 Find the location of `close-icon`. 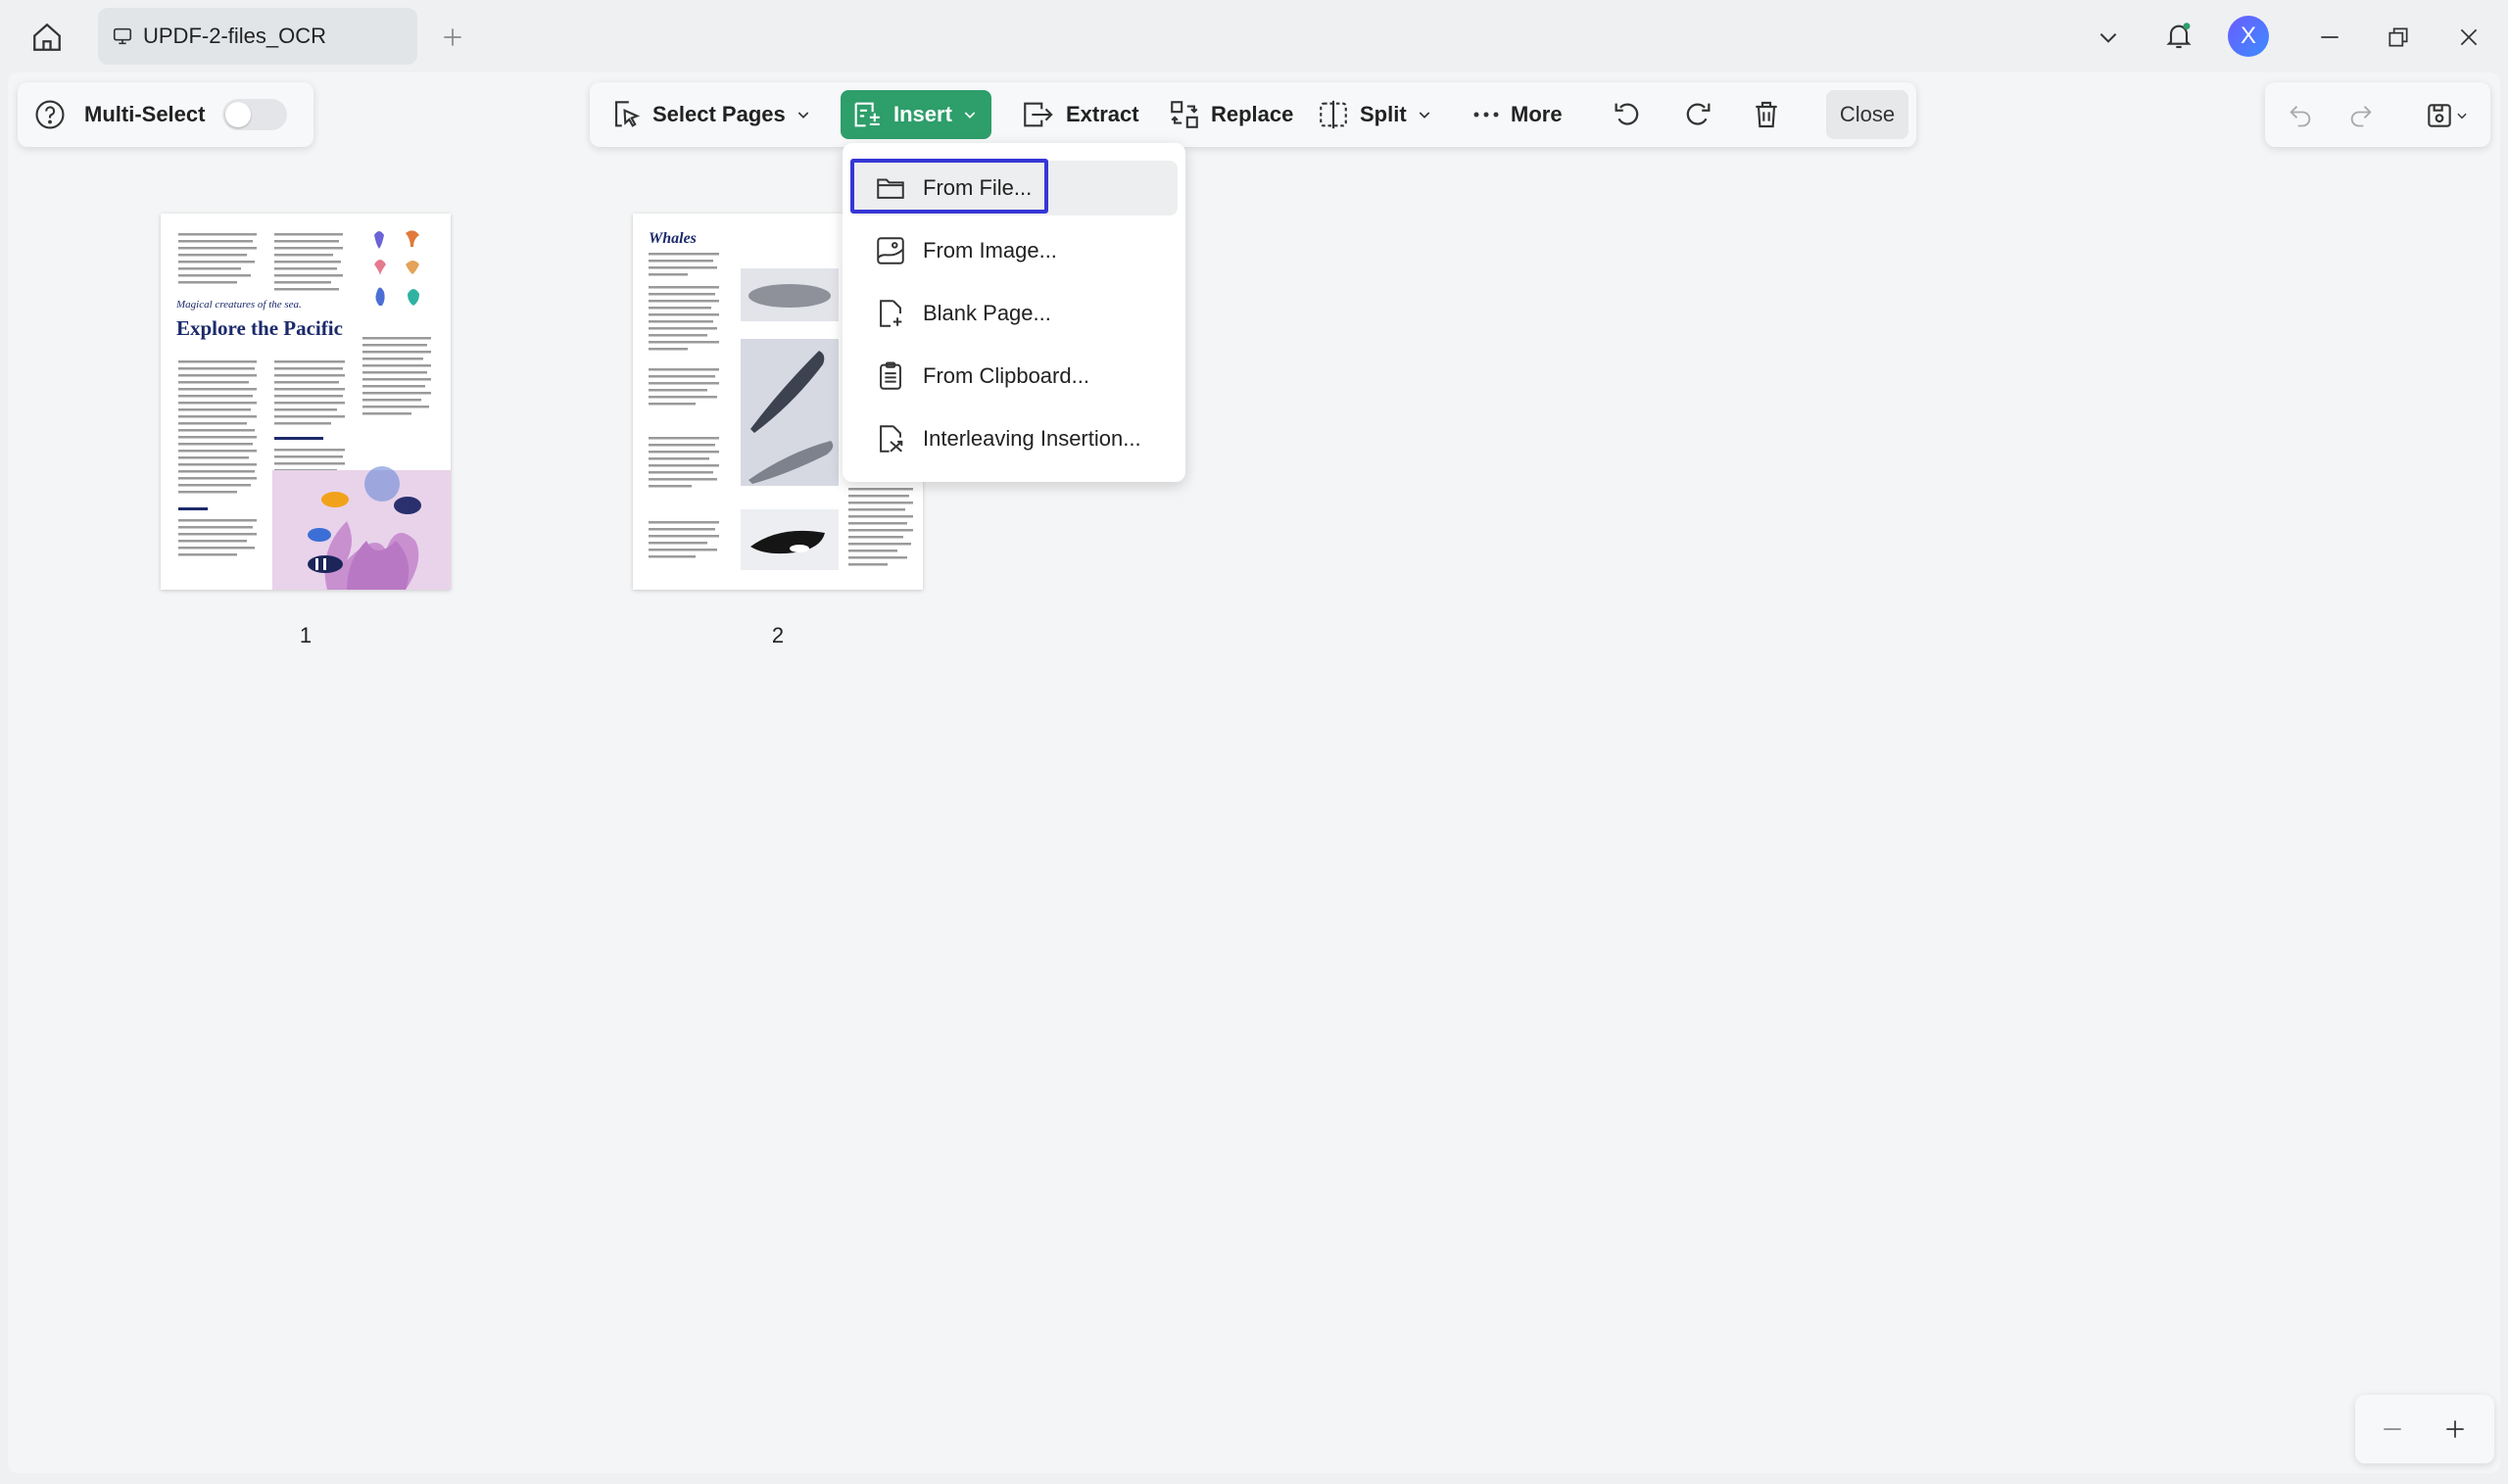

close-icon is located at coordinates (2469, 37).